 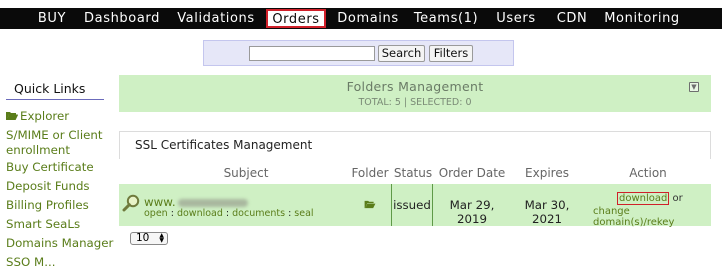 What do you see at coordinates (59, 243) in the screenshot?
I see `sidebar-link-domains-manager: Domains Manager` at bounding box center [59, 243].